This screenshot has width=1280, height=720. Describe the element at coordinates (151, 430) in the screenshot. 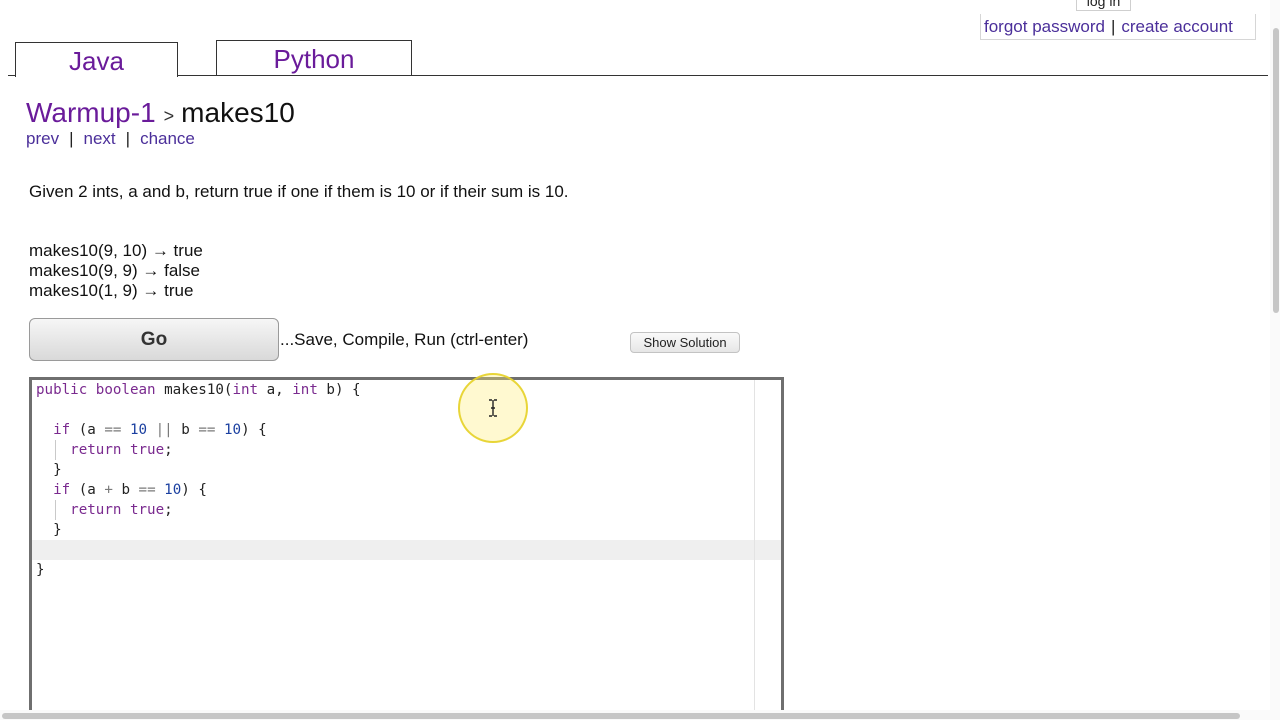

I see `code-line: if (a == 10 || b == 10) {` at that location.